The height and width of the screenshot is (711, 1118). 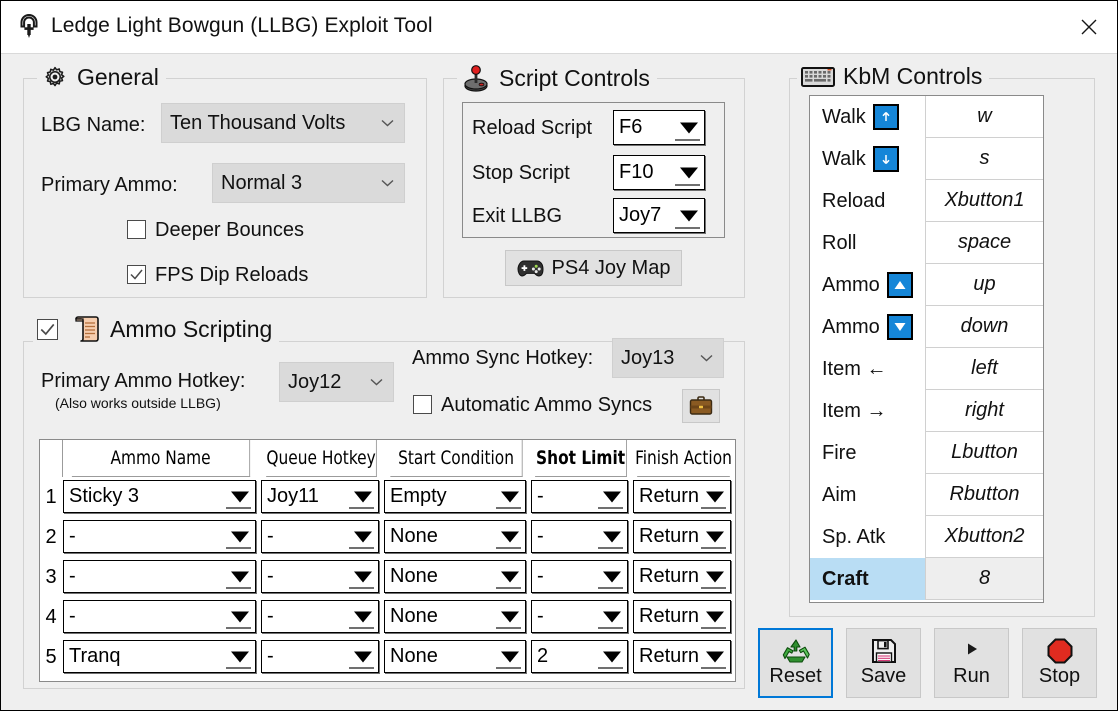 I want to click on ammo-ammo-name-select: Tranq, so click(x=159, y=656).